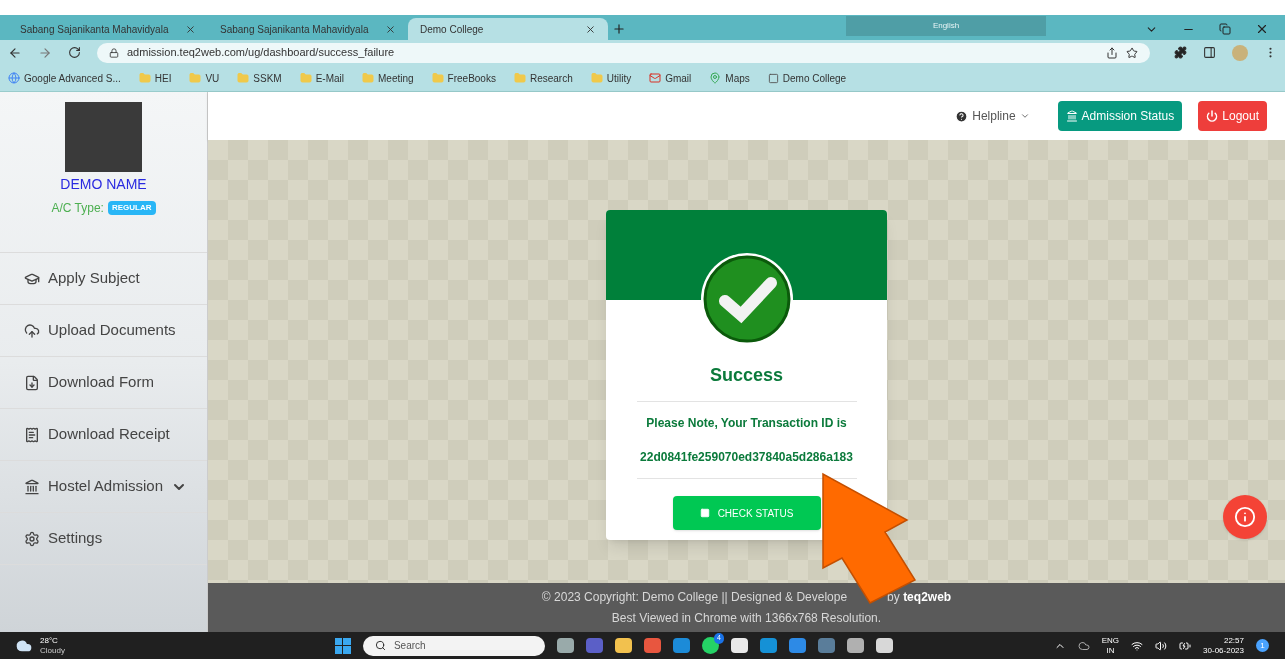 This screenshot has width=1285, height=659. Describe the element at coordinates (1112, 52) in the screenshot. I see `share-icon` at that location.